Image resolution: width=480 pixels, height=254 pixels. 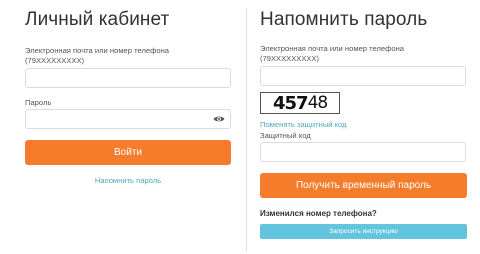 I want to click on change-captcha-link: Поменять защитный код, so click(x=303, y=124).